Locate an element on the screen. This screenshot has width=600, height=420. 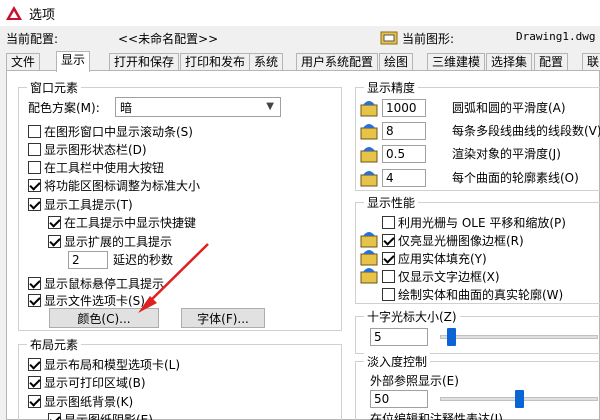
chevron-down-icon: ▼ is located at coordinates (270, 106).